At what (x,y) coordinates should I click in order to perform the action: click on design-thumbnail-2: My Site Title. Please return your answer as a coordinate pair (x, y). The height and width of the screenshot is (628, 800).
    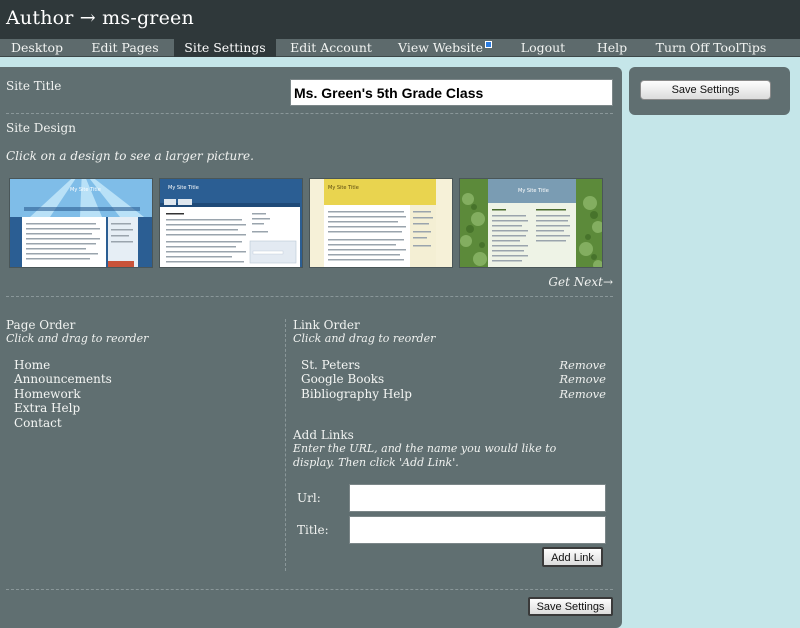
    Looking at the image, I should click on (231, 223).